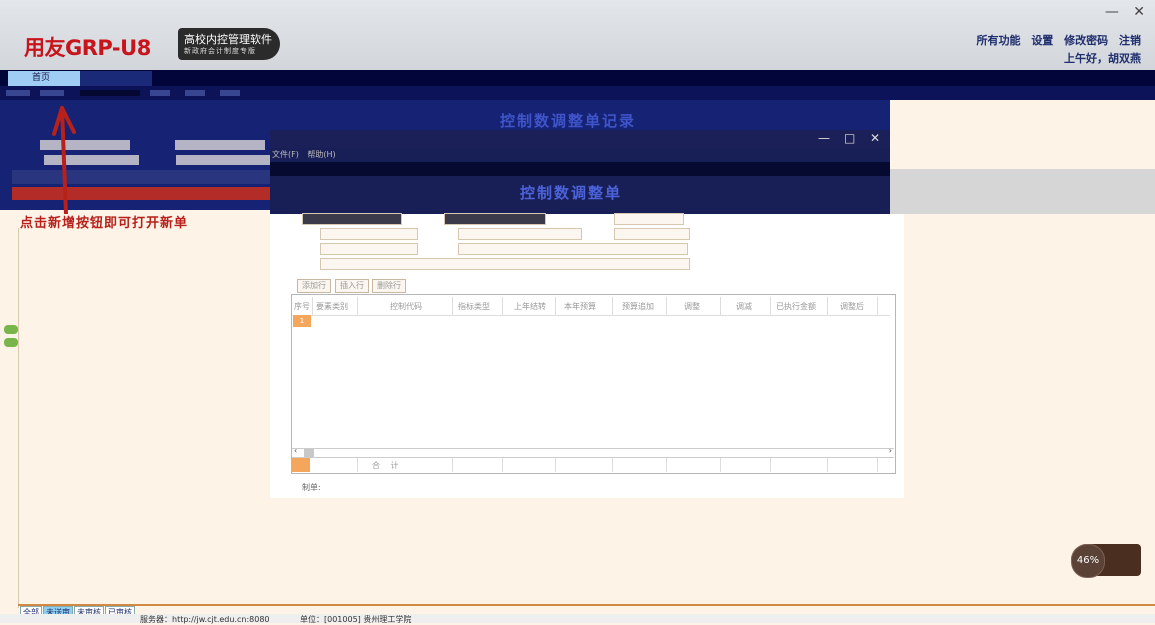  What do you see at coordinates (116, 78) in the screenshot?
I see `tab-active-module` at bounding box center [116, 78].